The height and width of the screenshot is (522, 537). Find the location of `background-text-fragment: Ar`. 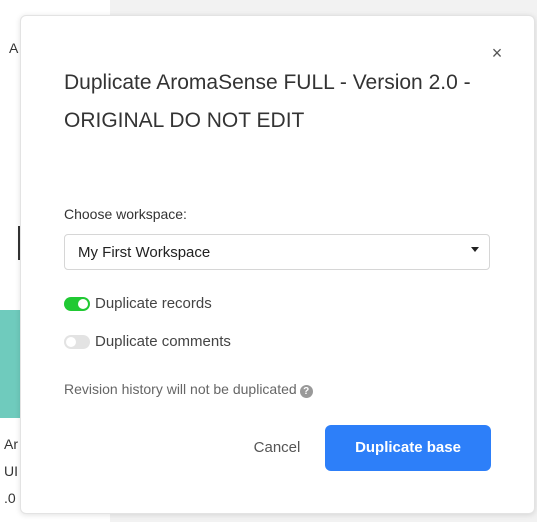

background-text-fragment: Ar is located at coordinates (11, 444).